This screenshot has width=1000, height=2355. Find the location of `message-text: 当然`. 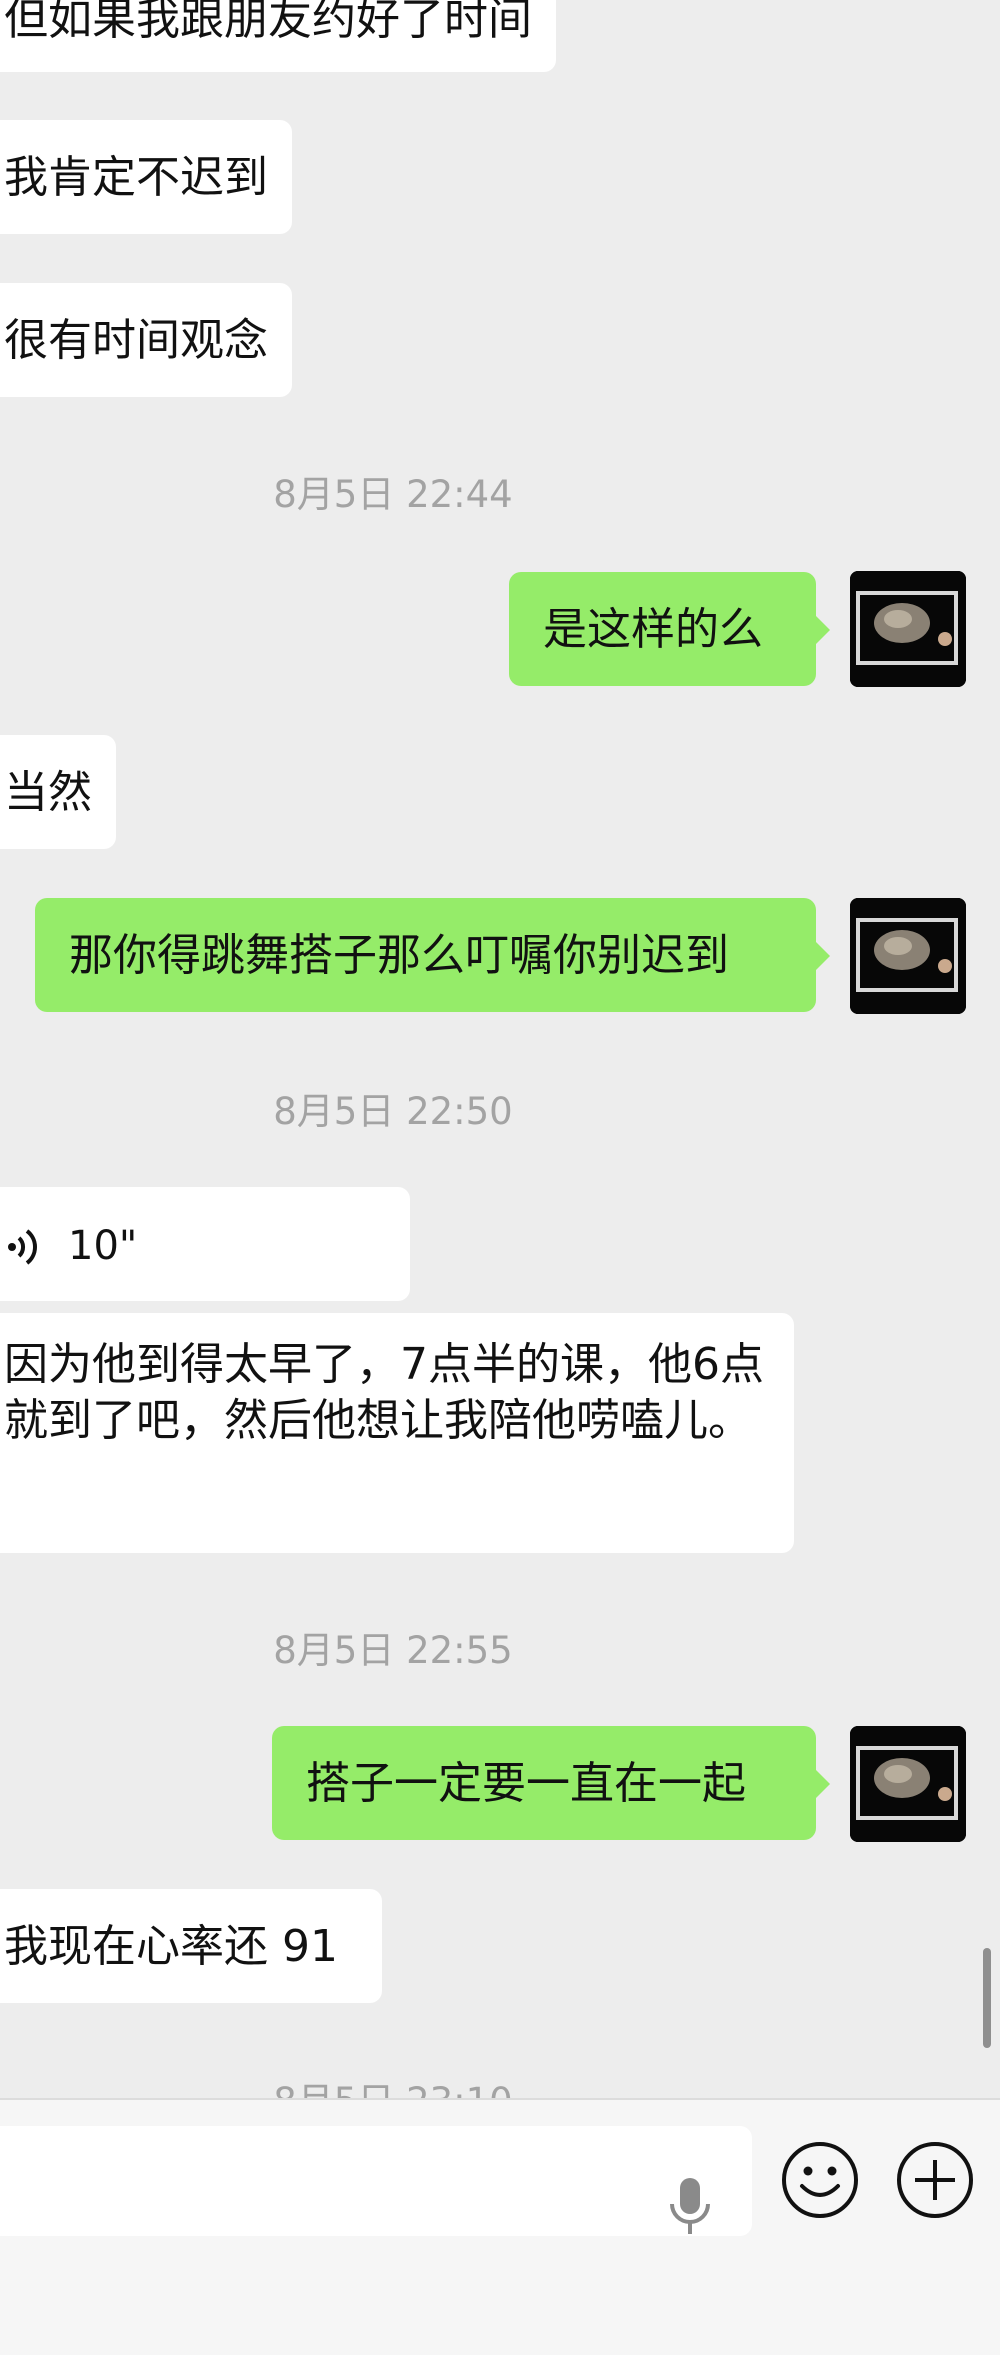

message-text: 当然 is located at coordinates (48, 792).